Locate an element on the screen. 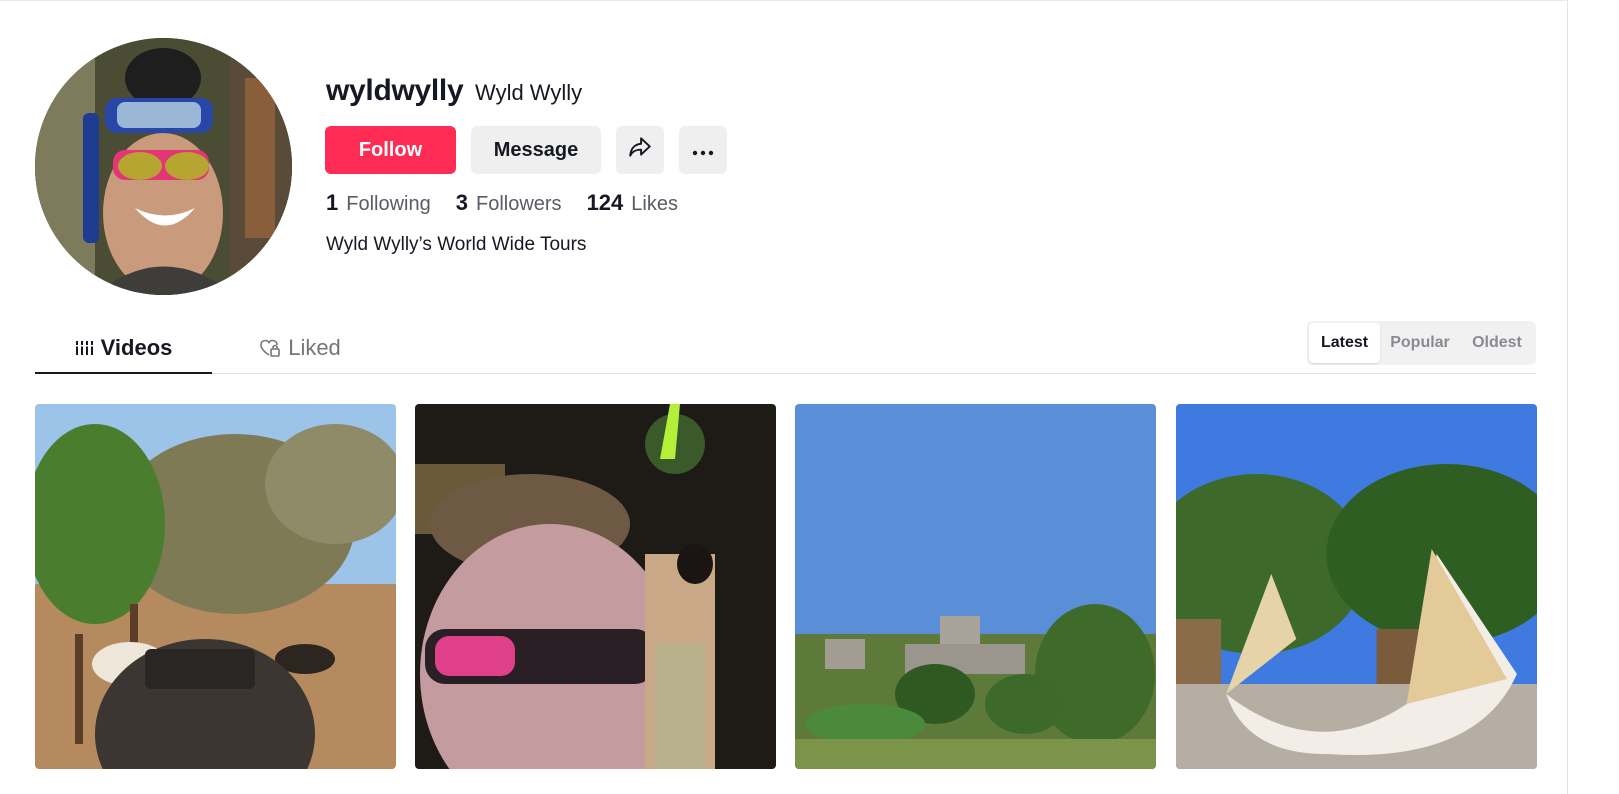 The height and width of the screenshot is (794, 1619). avatar is located at coordinates (163, 166).